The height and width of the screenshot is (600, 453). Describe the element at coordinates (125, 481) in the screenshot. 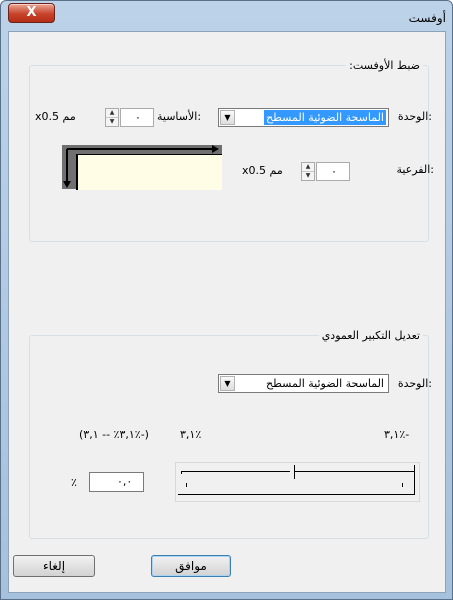

I see `percent-value: ٠,٠` at that location.